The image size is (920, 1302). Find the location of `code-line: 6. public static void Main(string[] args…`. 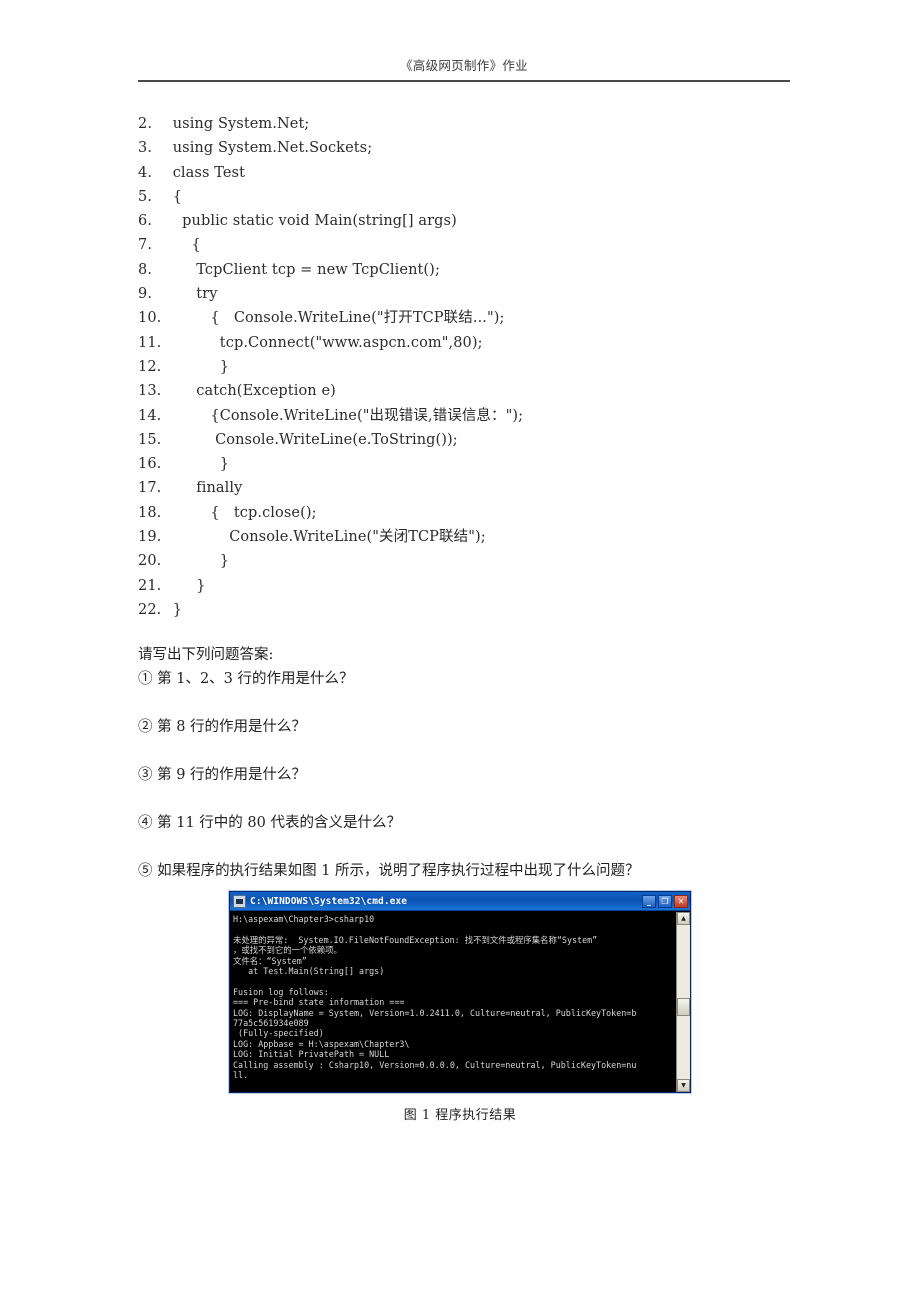

code-line: 6. public static void Main(string[] args… is located at coordinates (458, 221).